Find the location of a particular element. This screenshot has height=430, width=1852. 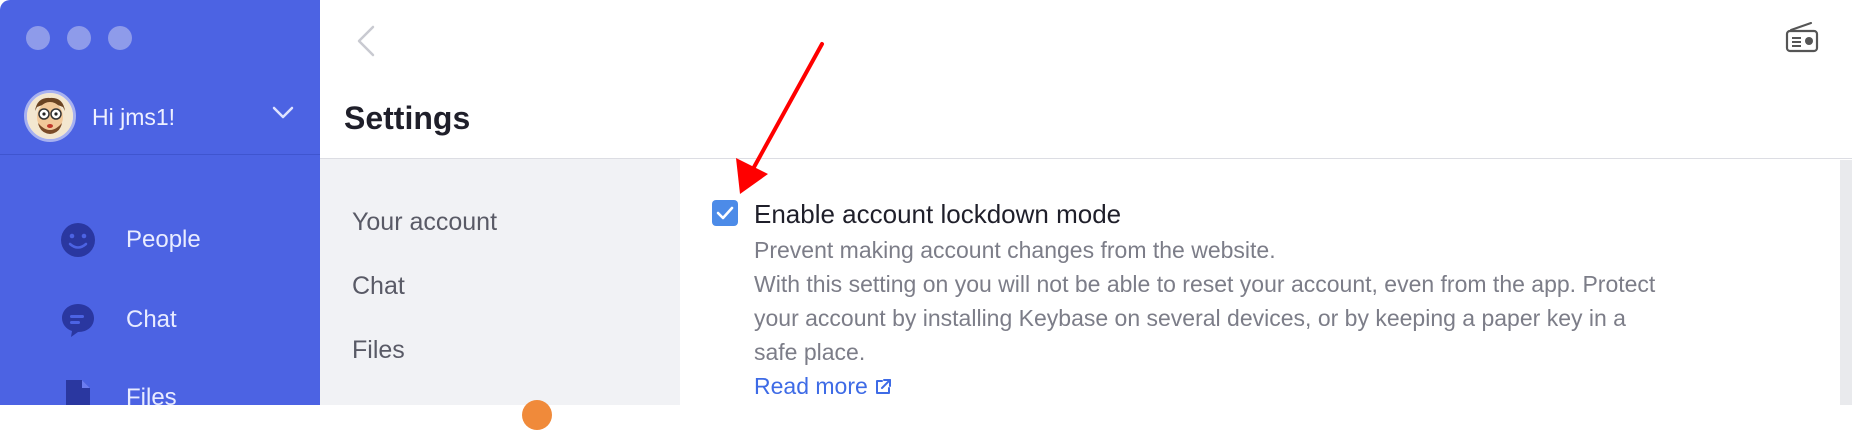

back-arrow-icon is located at coordinates (366, 41).